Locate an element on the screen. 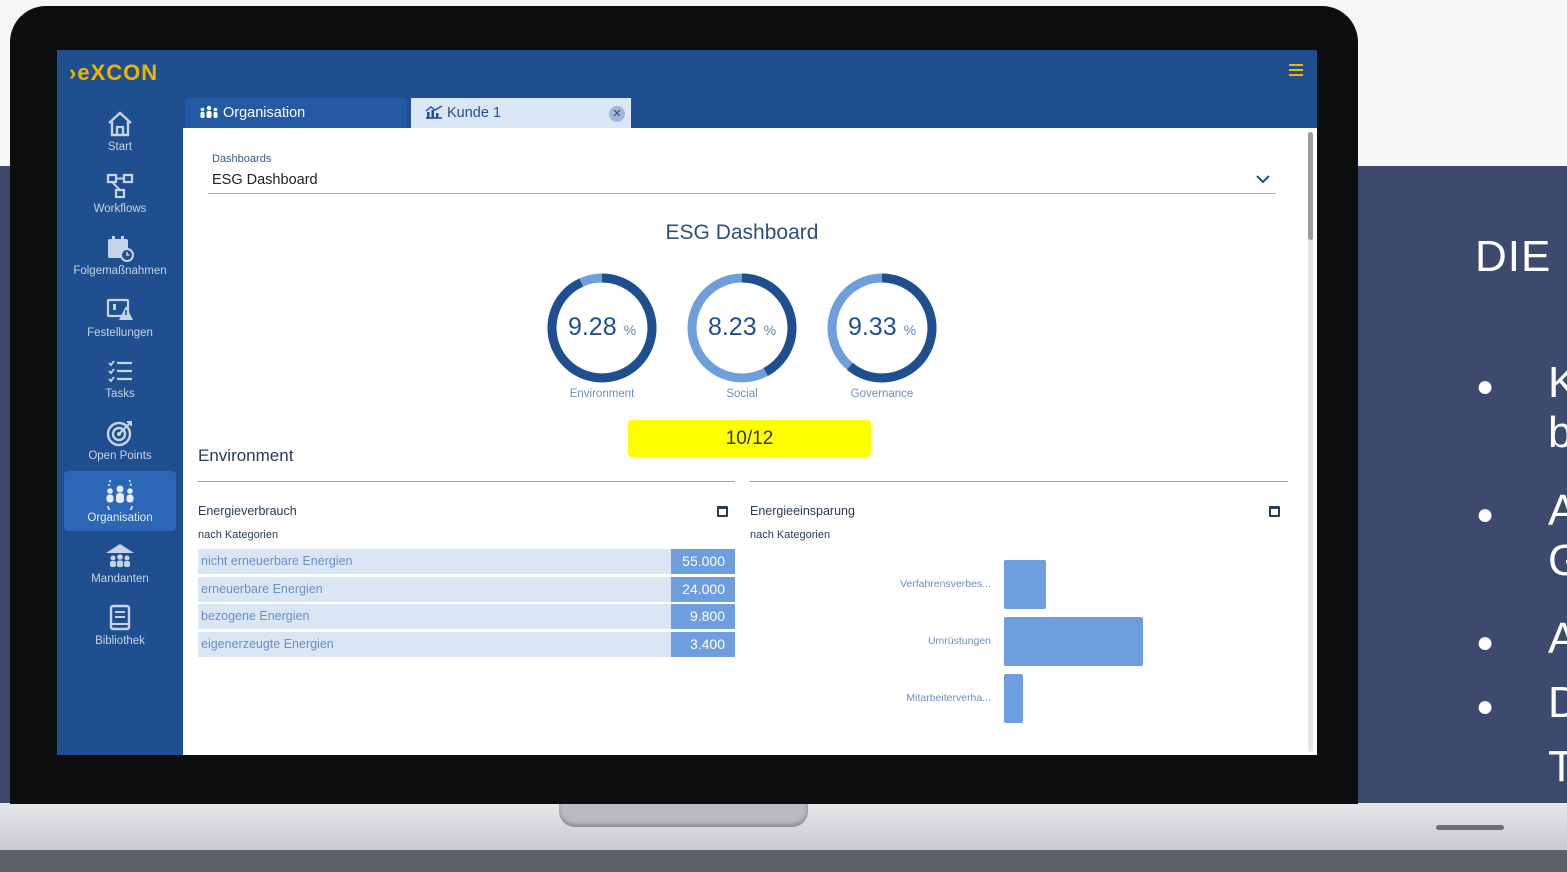 The height and width of the screenshot is (872, 1567). app-header: ›eXCON is located at coordinates (687, 72).